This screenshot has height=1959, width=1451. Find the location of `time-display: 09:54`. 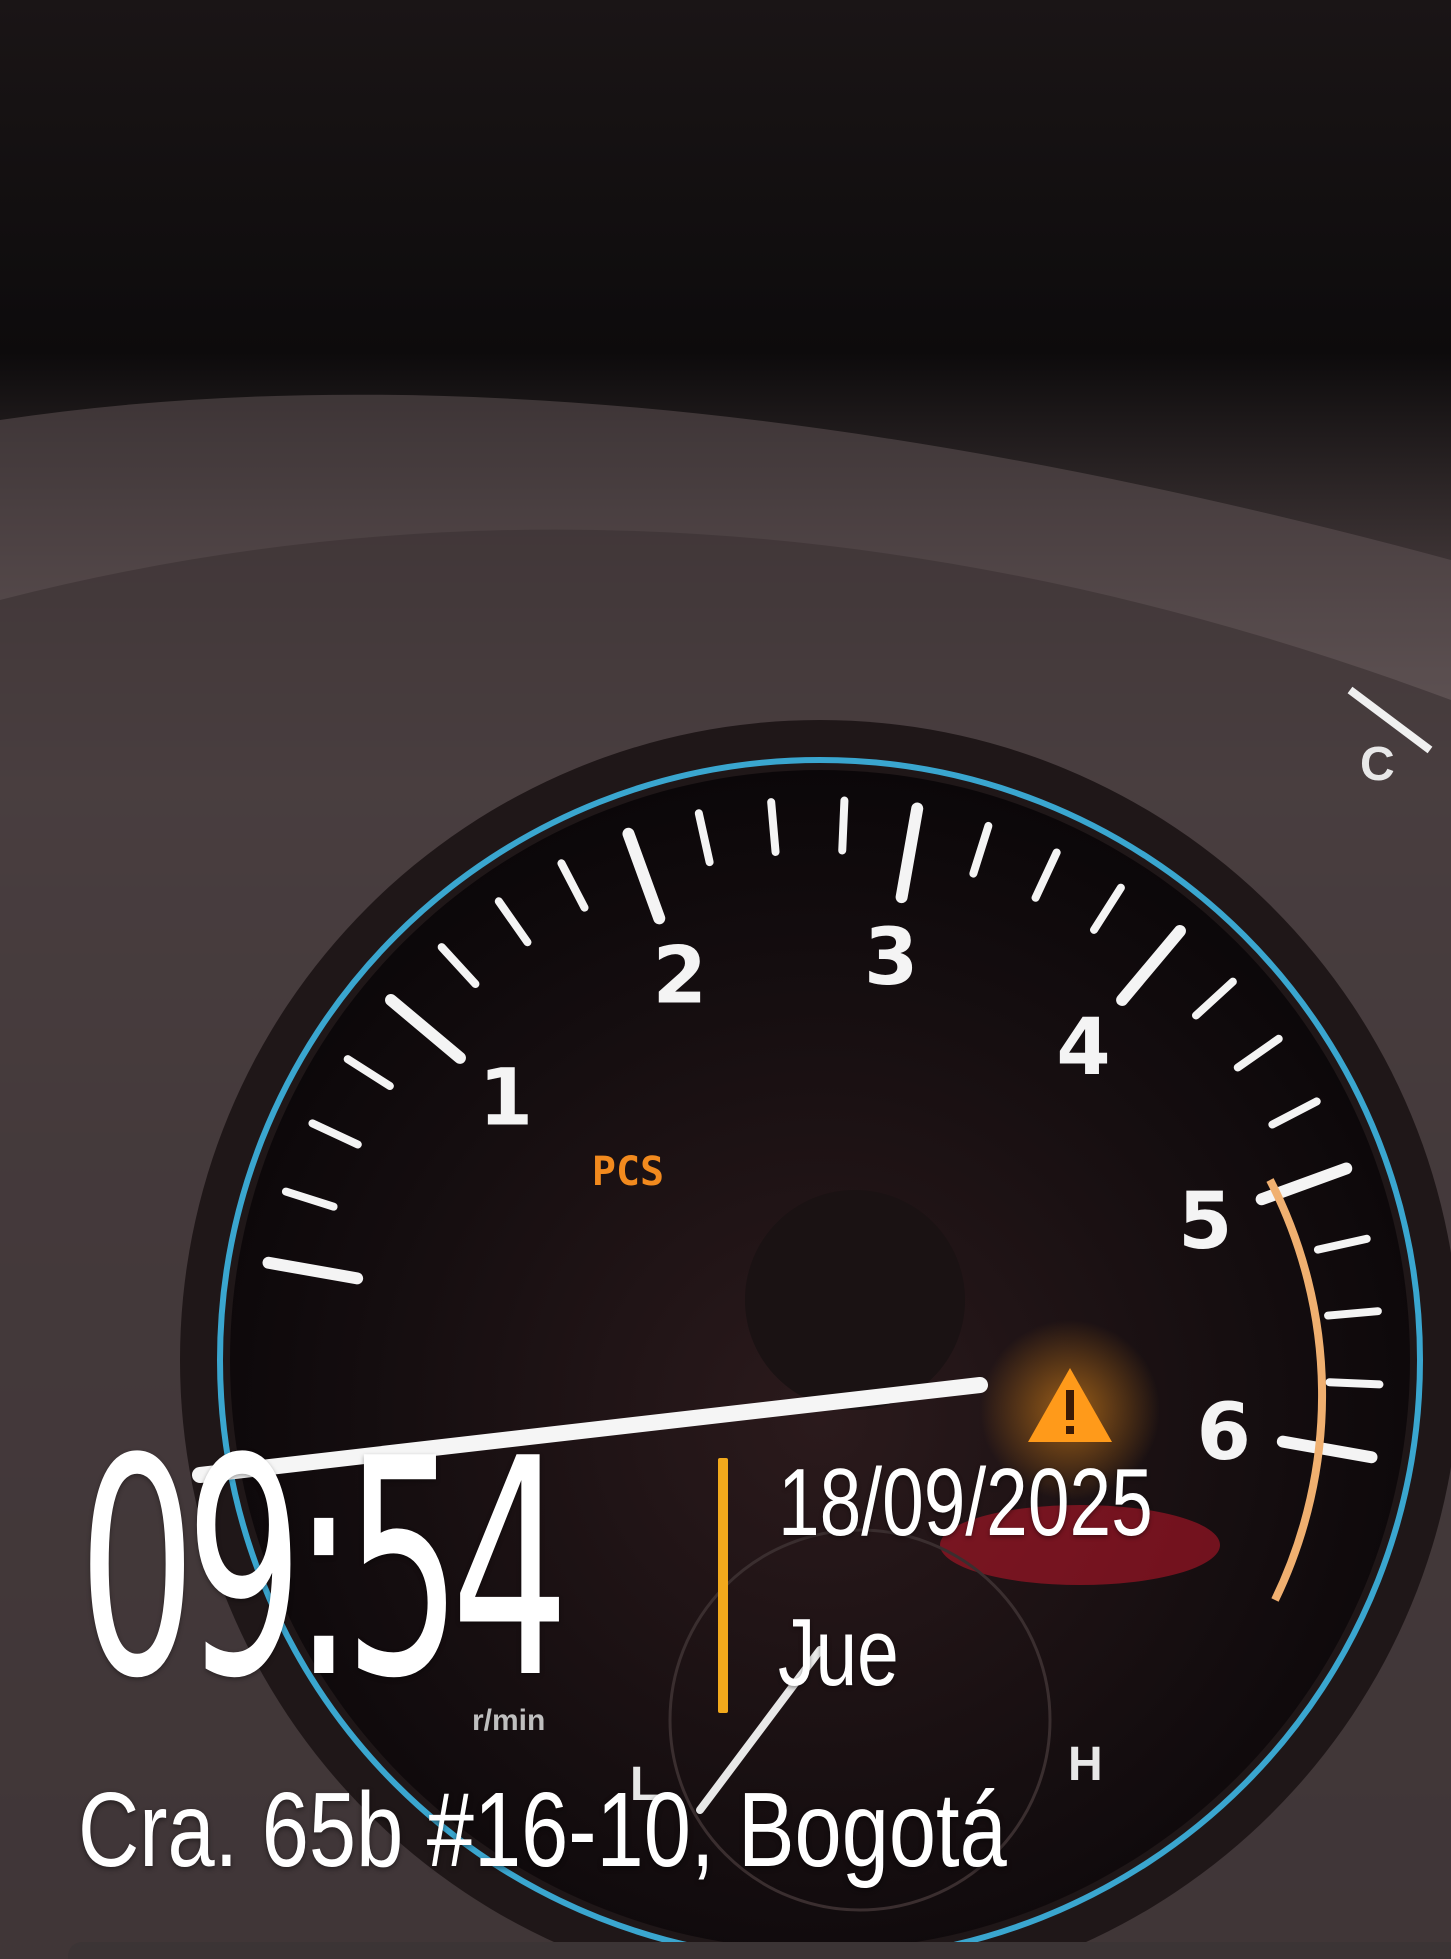

time-display: 09:54 is located at coordinates (323, 1569).